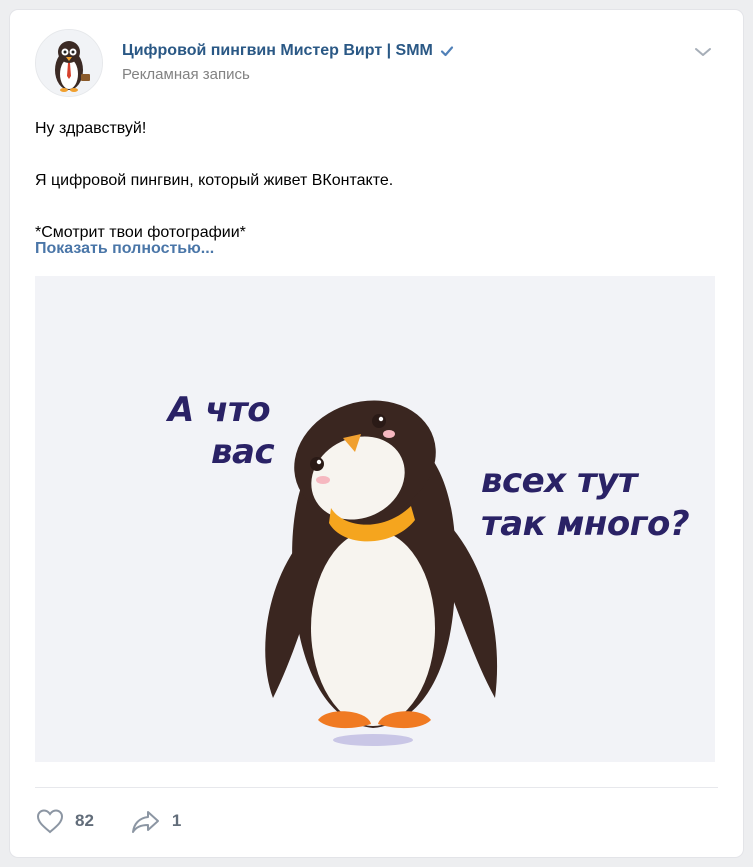  Describe the element at coordinates (145, 822) in the screenshot. I see `share-arrow-icon` at that location.